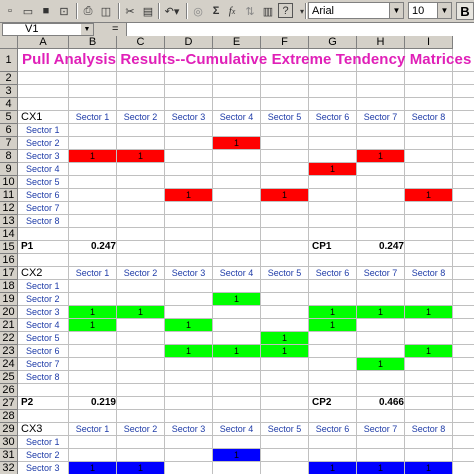 The image size is (474, 474). Describe the element at coordinates (43, 403) in the screenshot. I see `probability-label: P2` at that location.